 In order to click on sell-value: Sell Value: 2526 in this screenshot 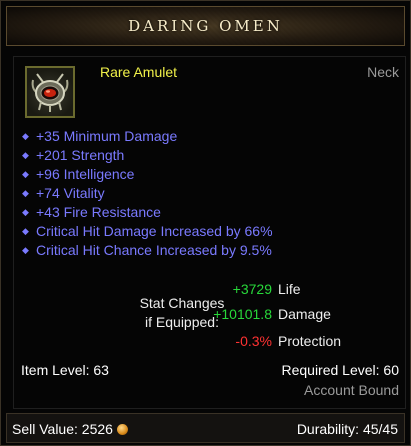, I will do `click(70, 429)`.